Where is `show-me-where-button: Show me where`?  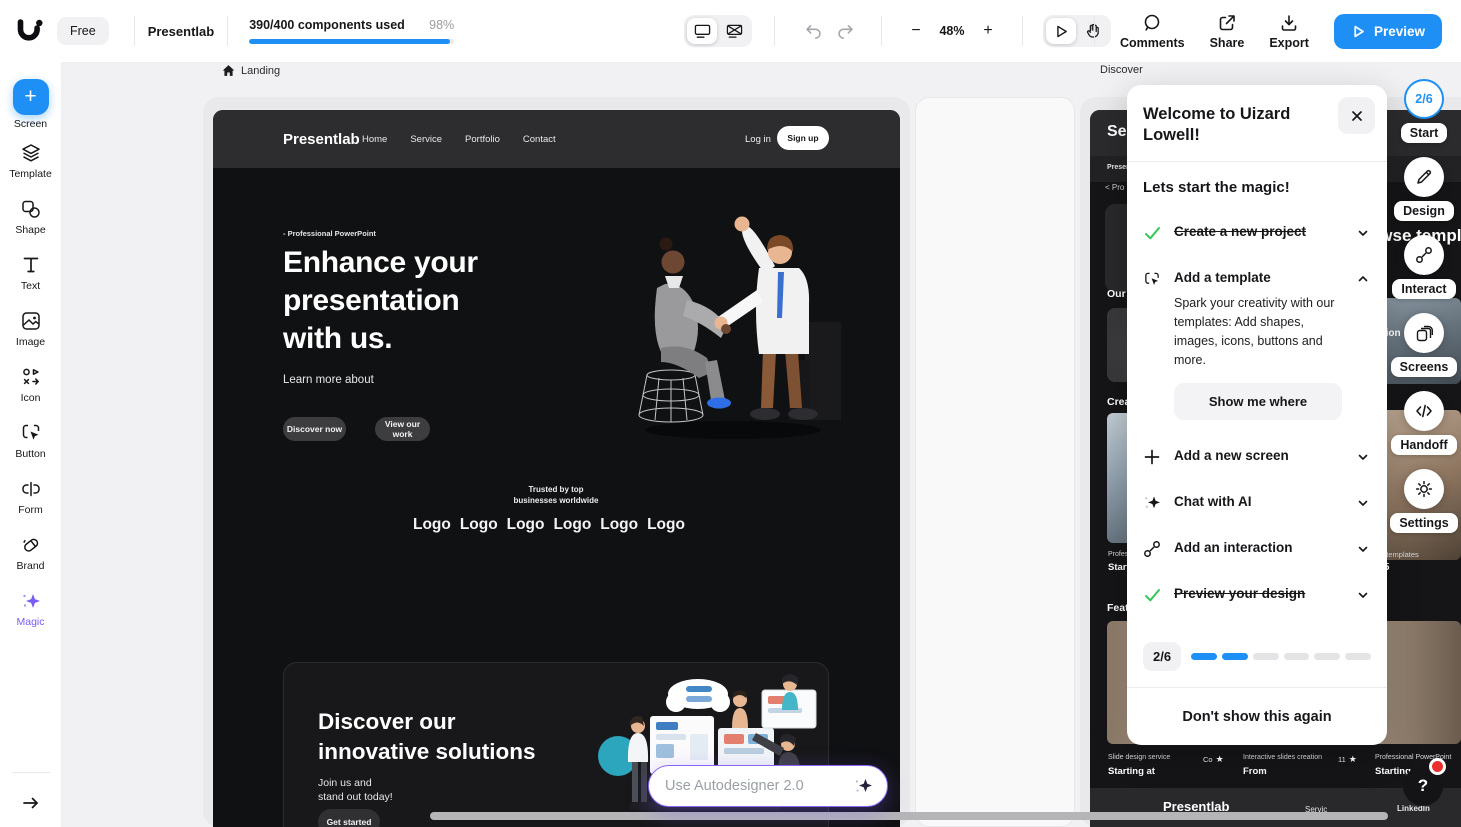
show-me-where-button: Show me where is located at coordinates (1258, 401).